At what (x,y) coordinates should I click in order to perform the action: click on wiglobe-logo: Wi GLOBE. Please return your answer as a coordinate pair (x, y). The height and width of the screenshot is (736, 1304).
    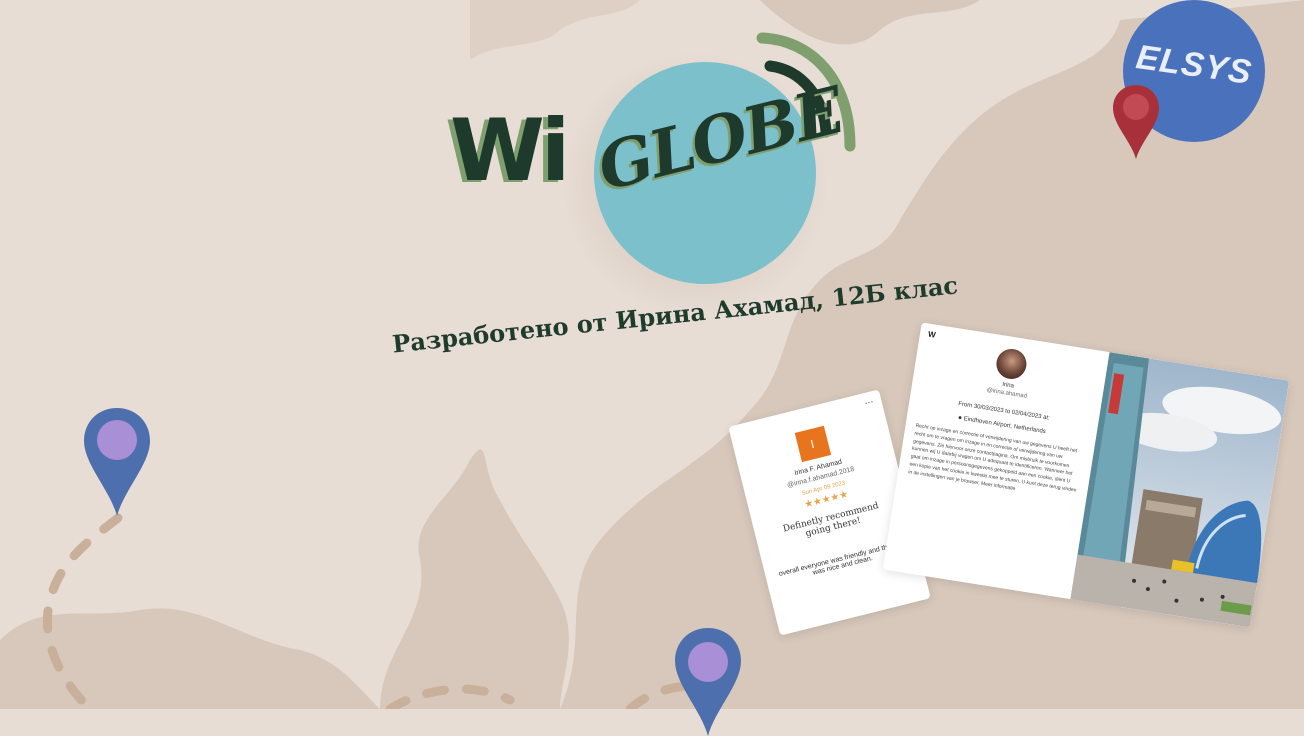
    Looking at the image, I should click on (650, 170).